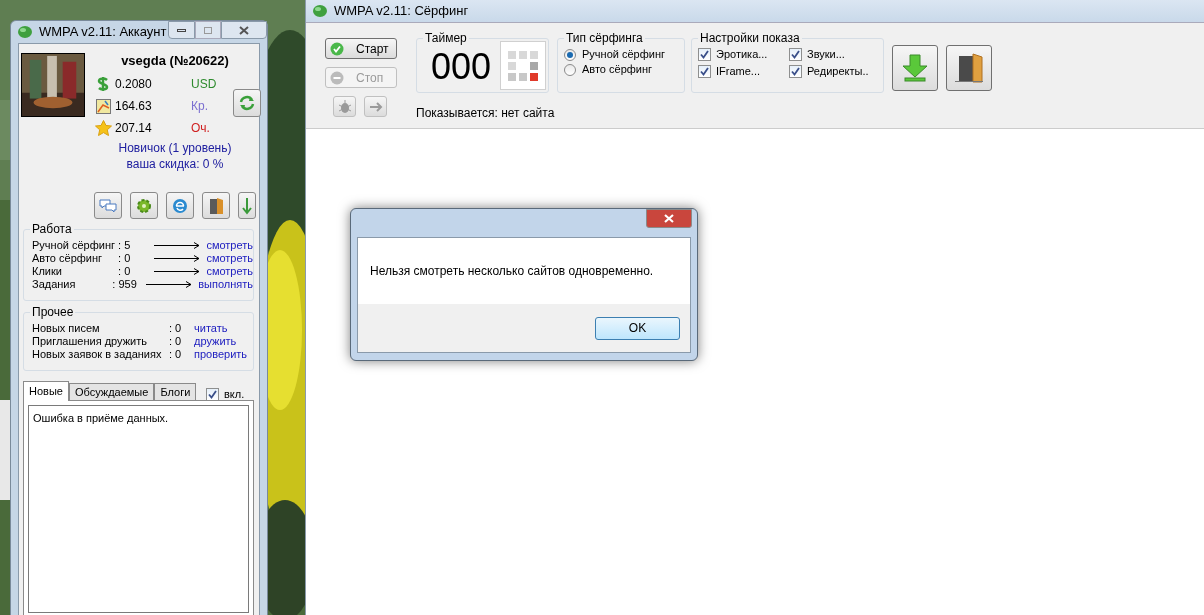 Image resolution: width=1204 pixels, height=615 pixels. What do you see at coordinates (337, 77) in the screenshot?
I see `minus-icon` at bounding box center [337, 77].